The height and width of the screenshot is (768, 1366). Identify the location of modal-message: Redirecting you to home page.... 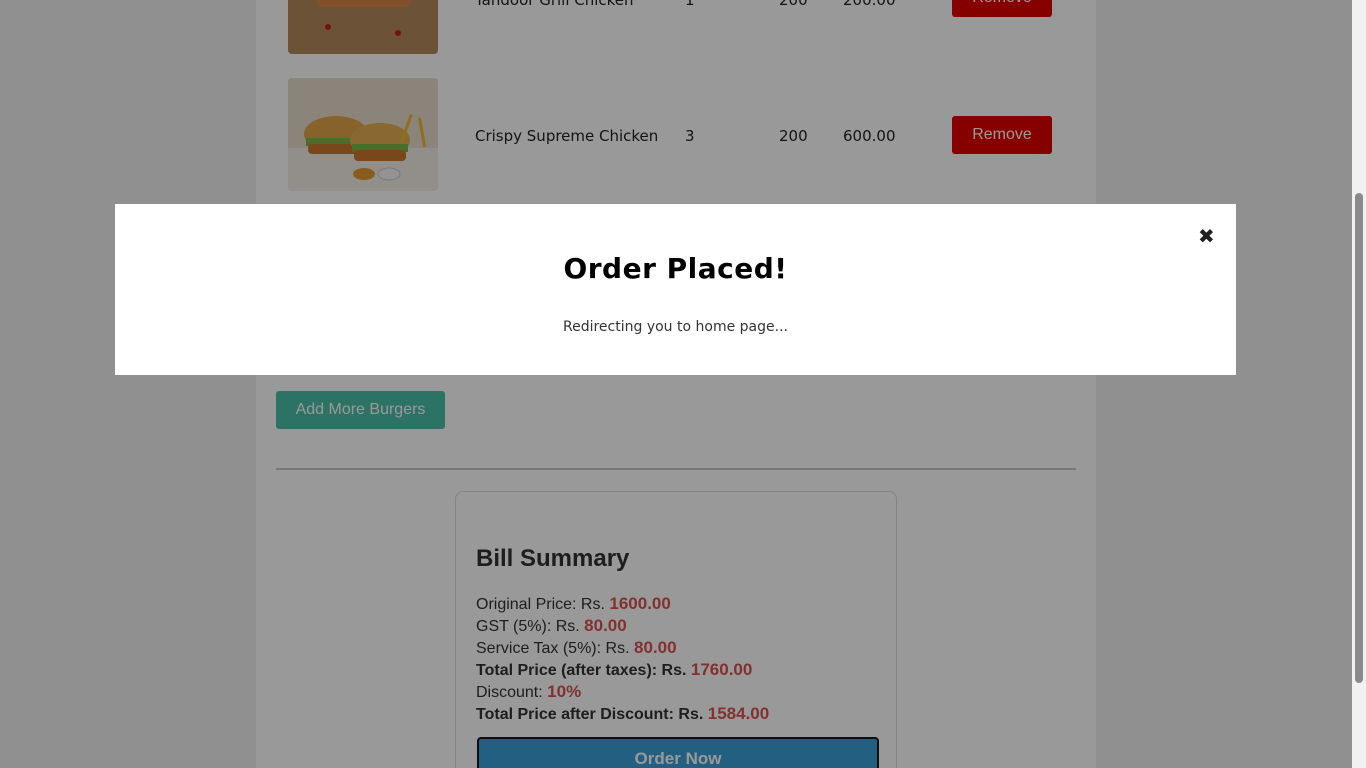
(675, 327).